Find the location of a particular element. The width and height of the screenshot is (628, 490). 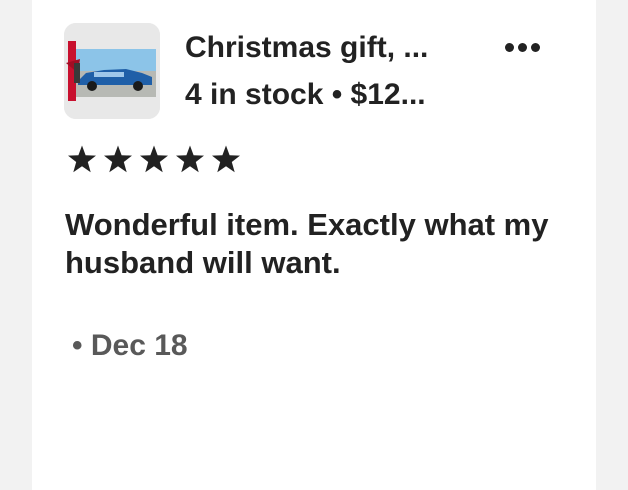

review-date: • Dec 18 is located at coordinates (130, 345).